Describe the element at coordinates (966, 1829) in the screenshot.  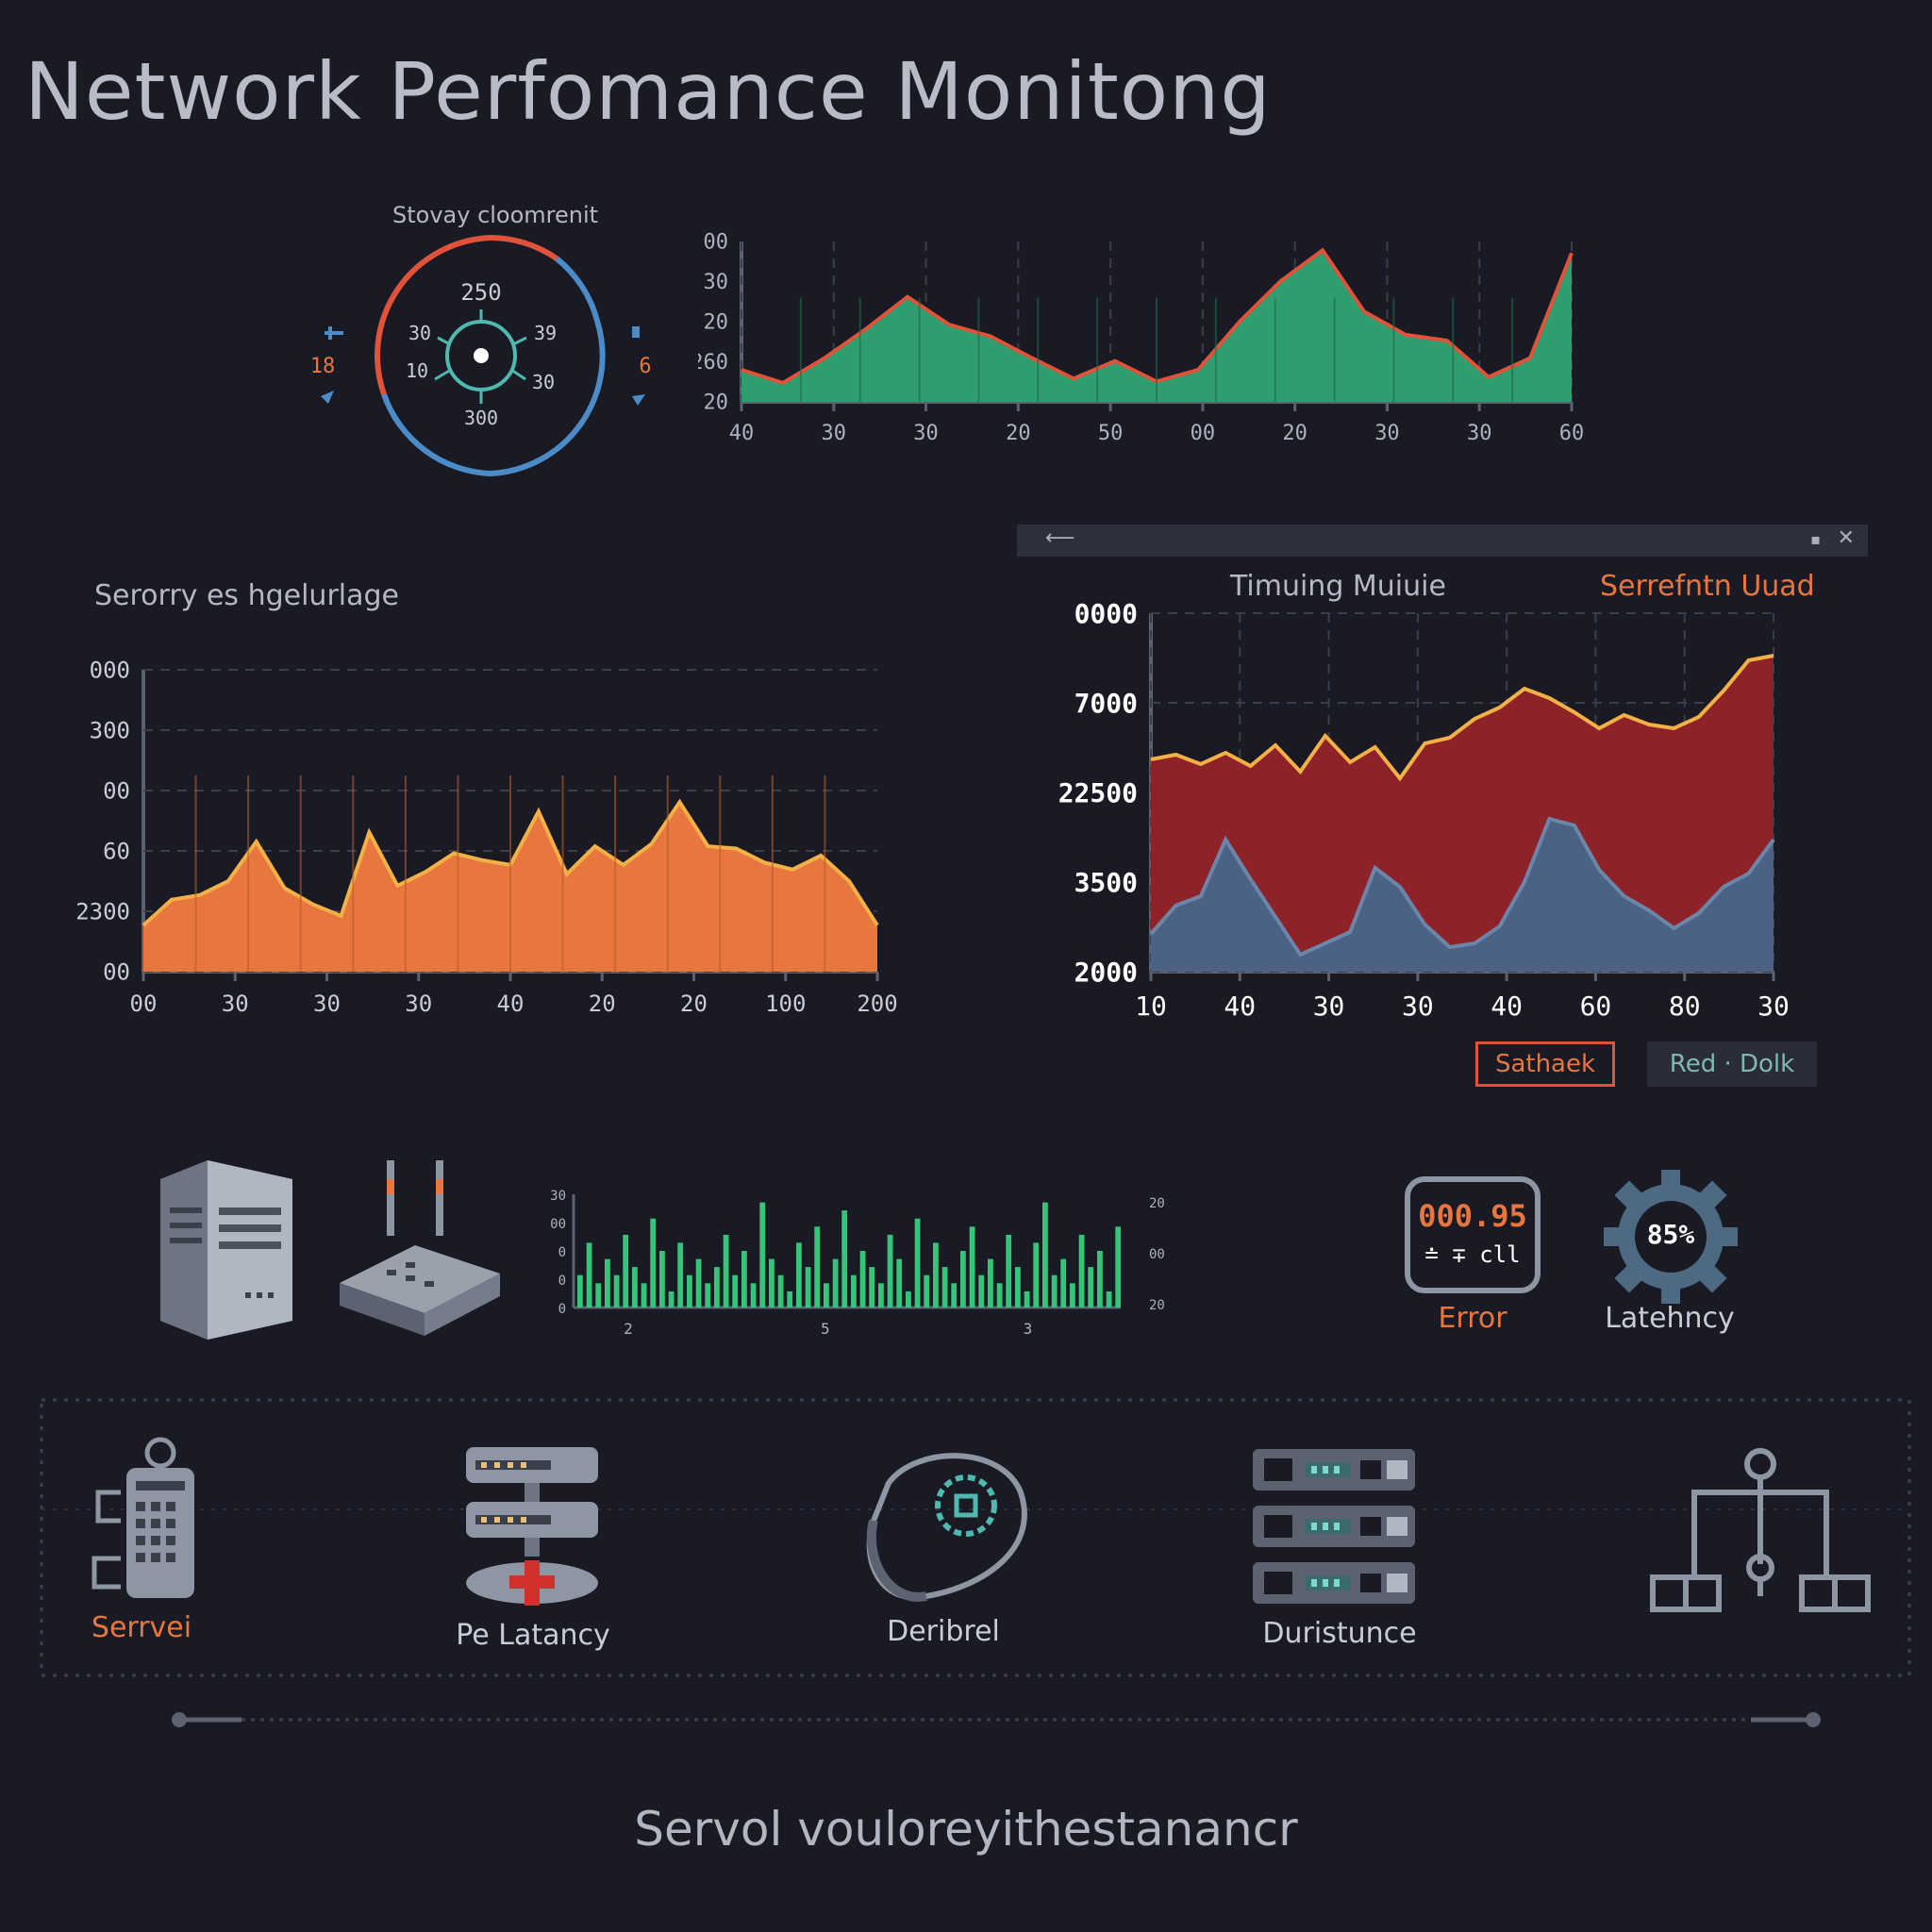
I see `page-footer: Servol vouloreyithestanancr` at that location.